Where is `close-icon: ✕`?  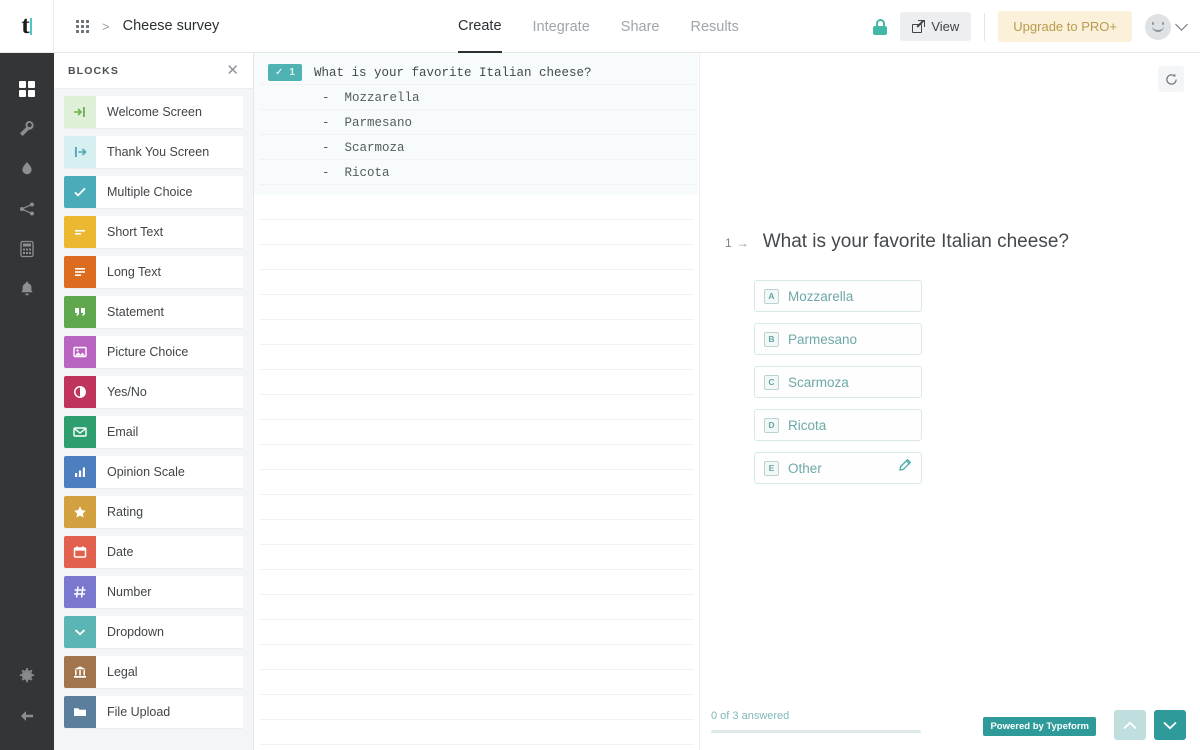
close-icon: ✕ is located at coordinates (232, 70).